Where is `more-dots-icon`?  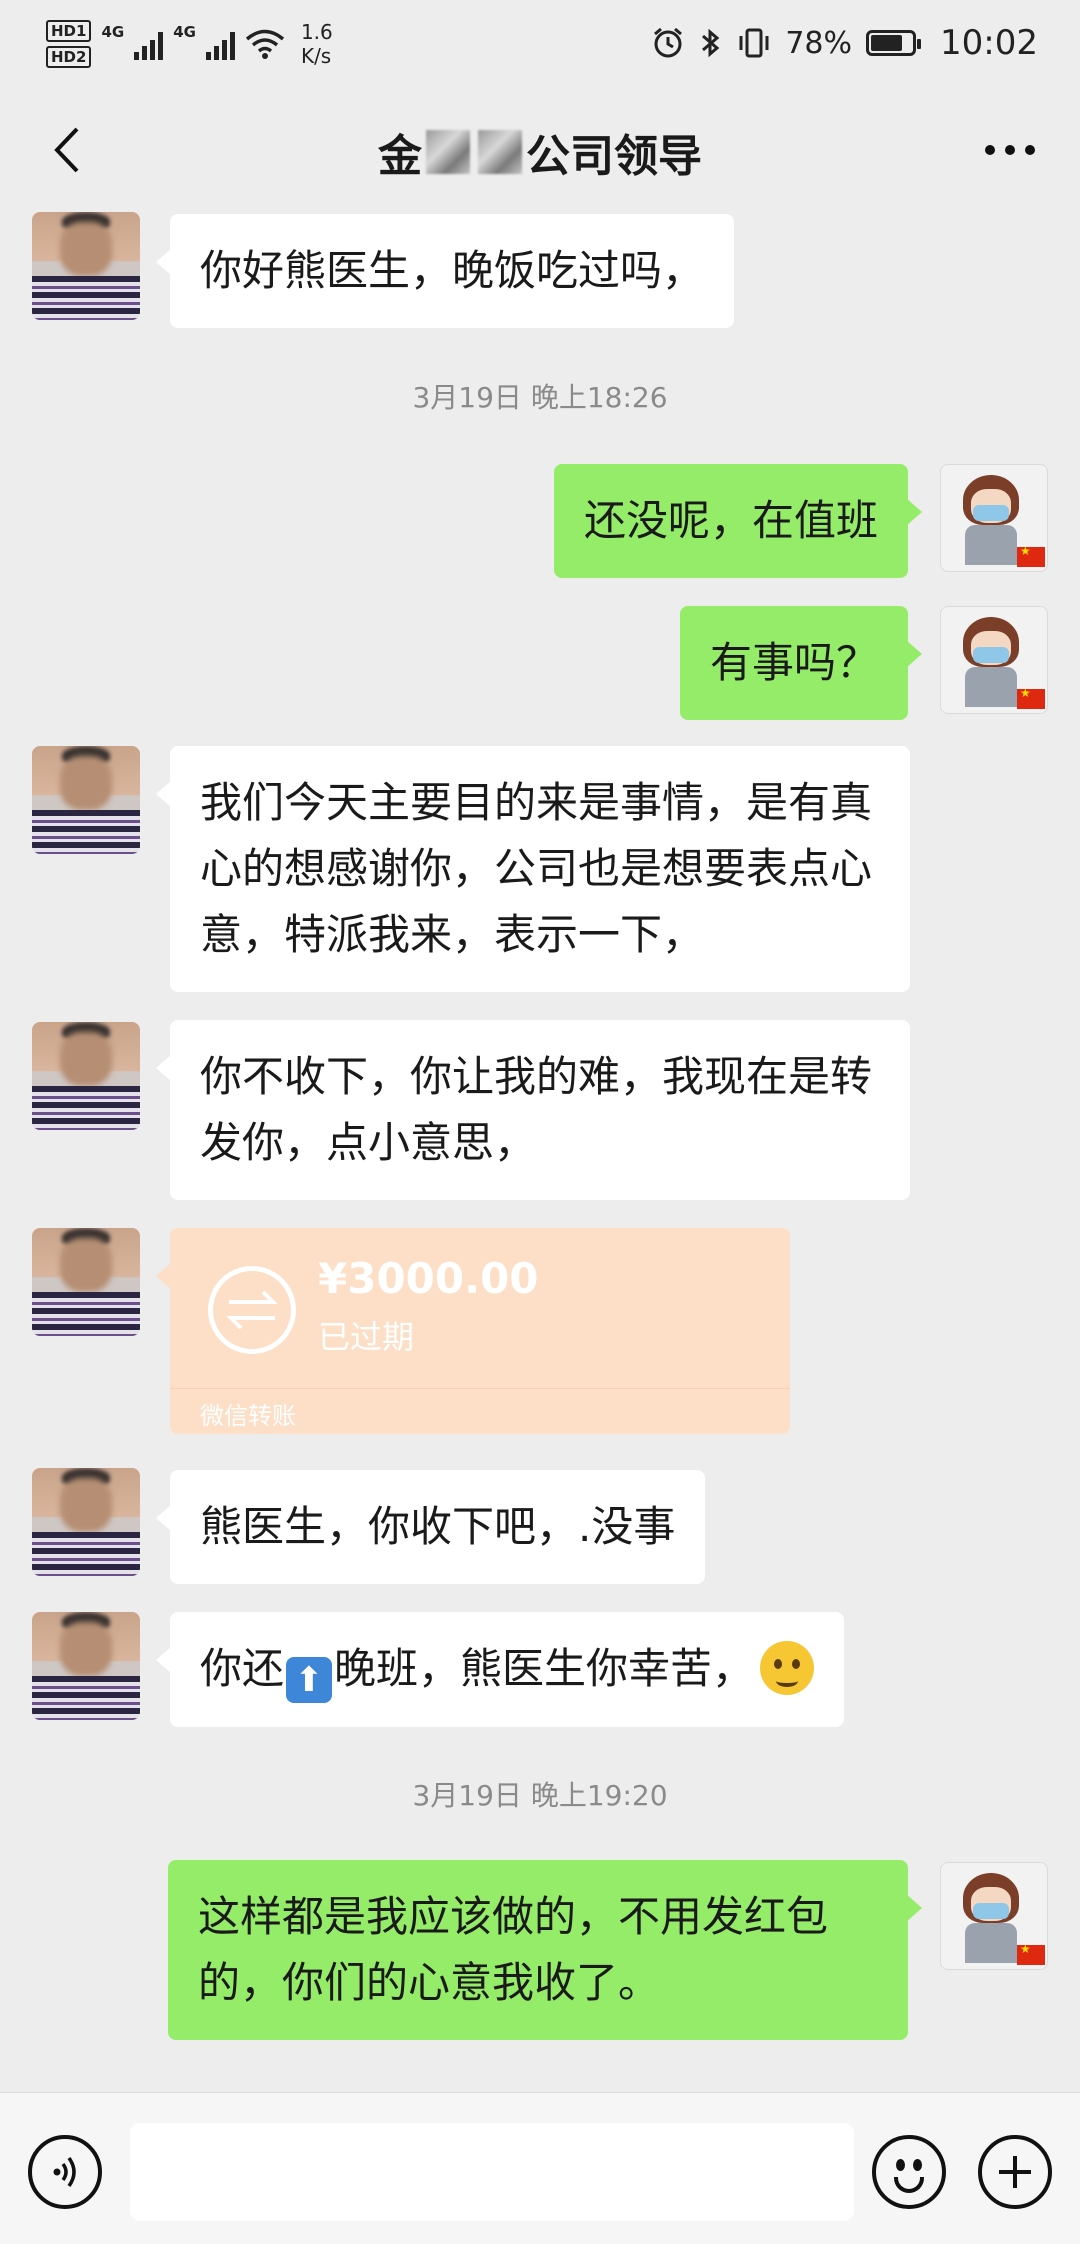
more-dots-icon is located at coordinates (990, 150).